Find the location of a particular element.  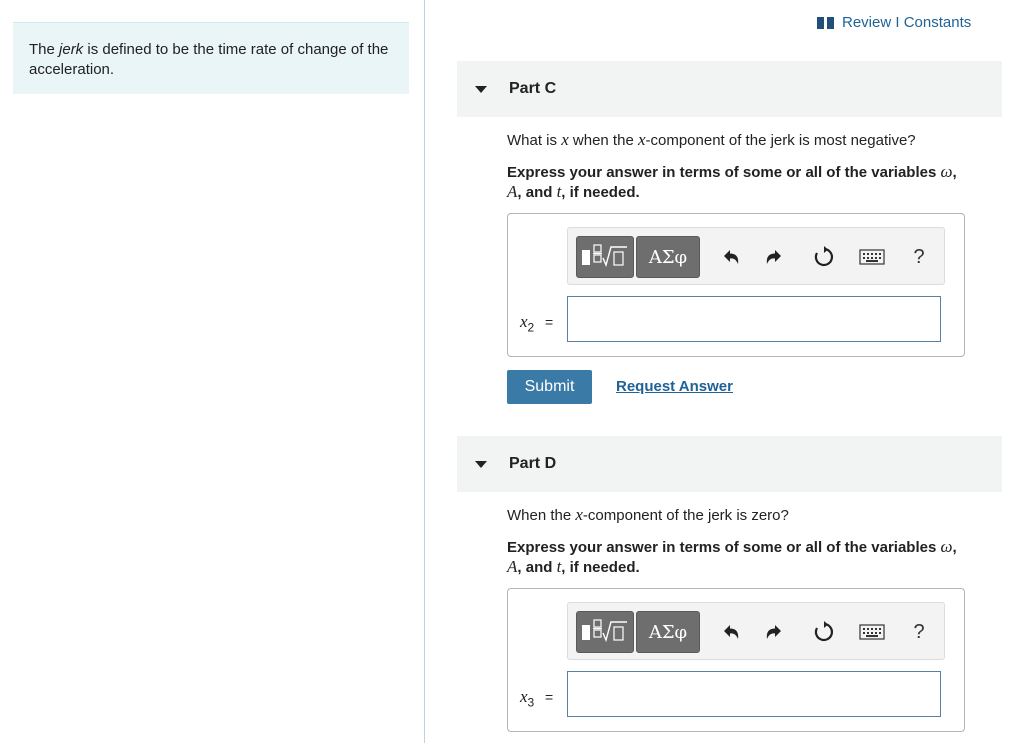

part-c-answer-box: ΑΣφ ? x2 = is located at coordinates (736, 285).